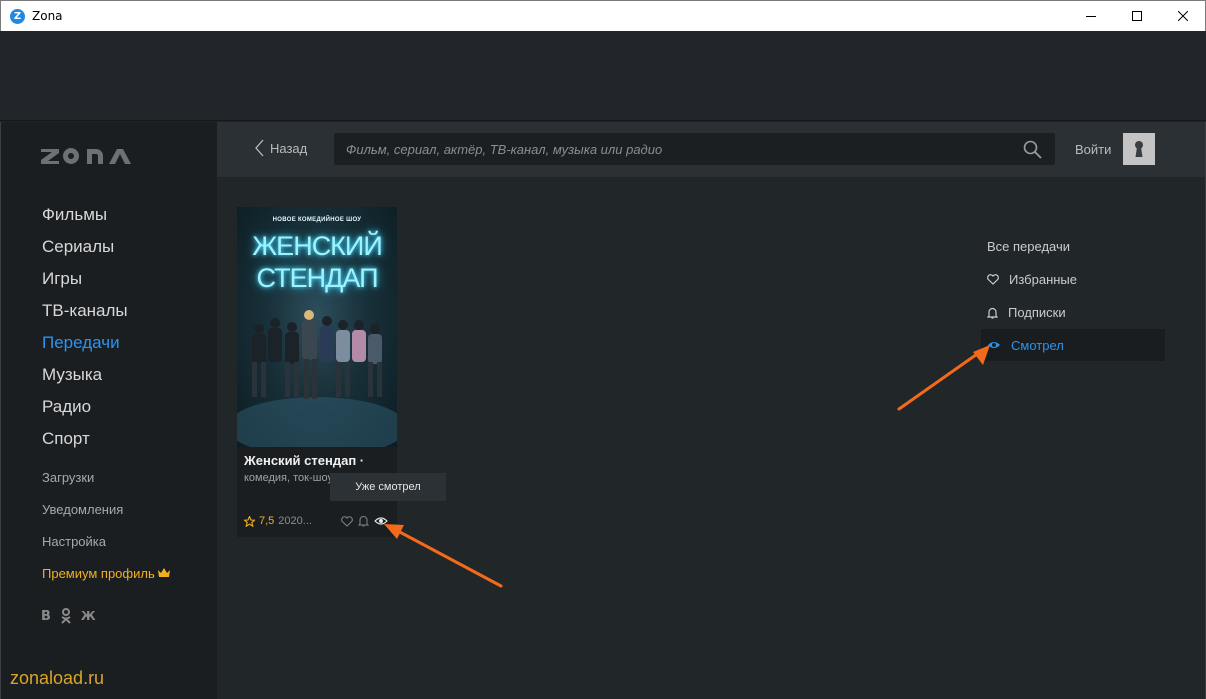 This screenshot has width=1206, height=699. What do you see at coordinates (17, 16) in the screenshot?
I see `zona-app-icon: Z` at bounding box center [17, 16].